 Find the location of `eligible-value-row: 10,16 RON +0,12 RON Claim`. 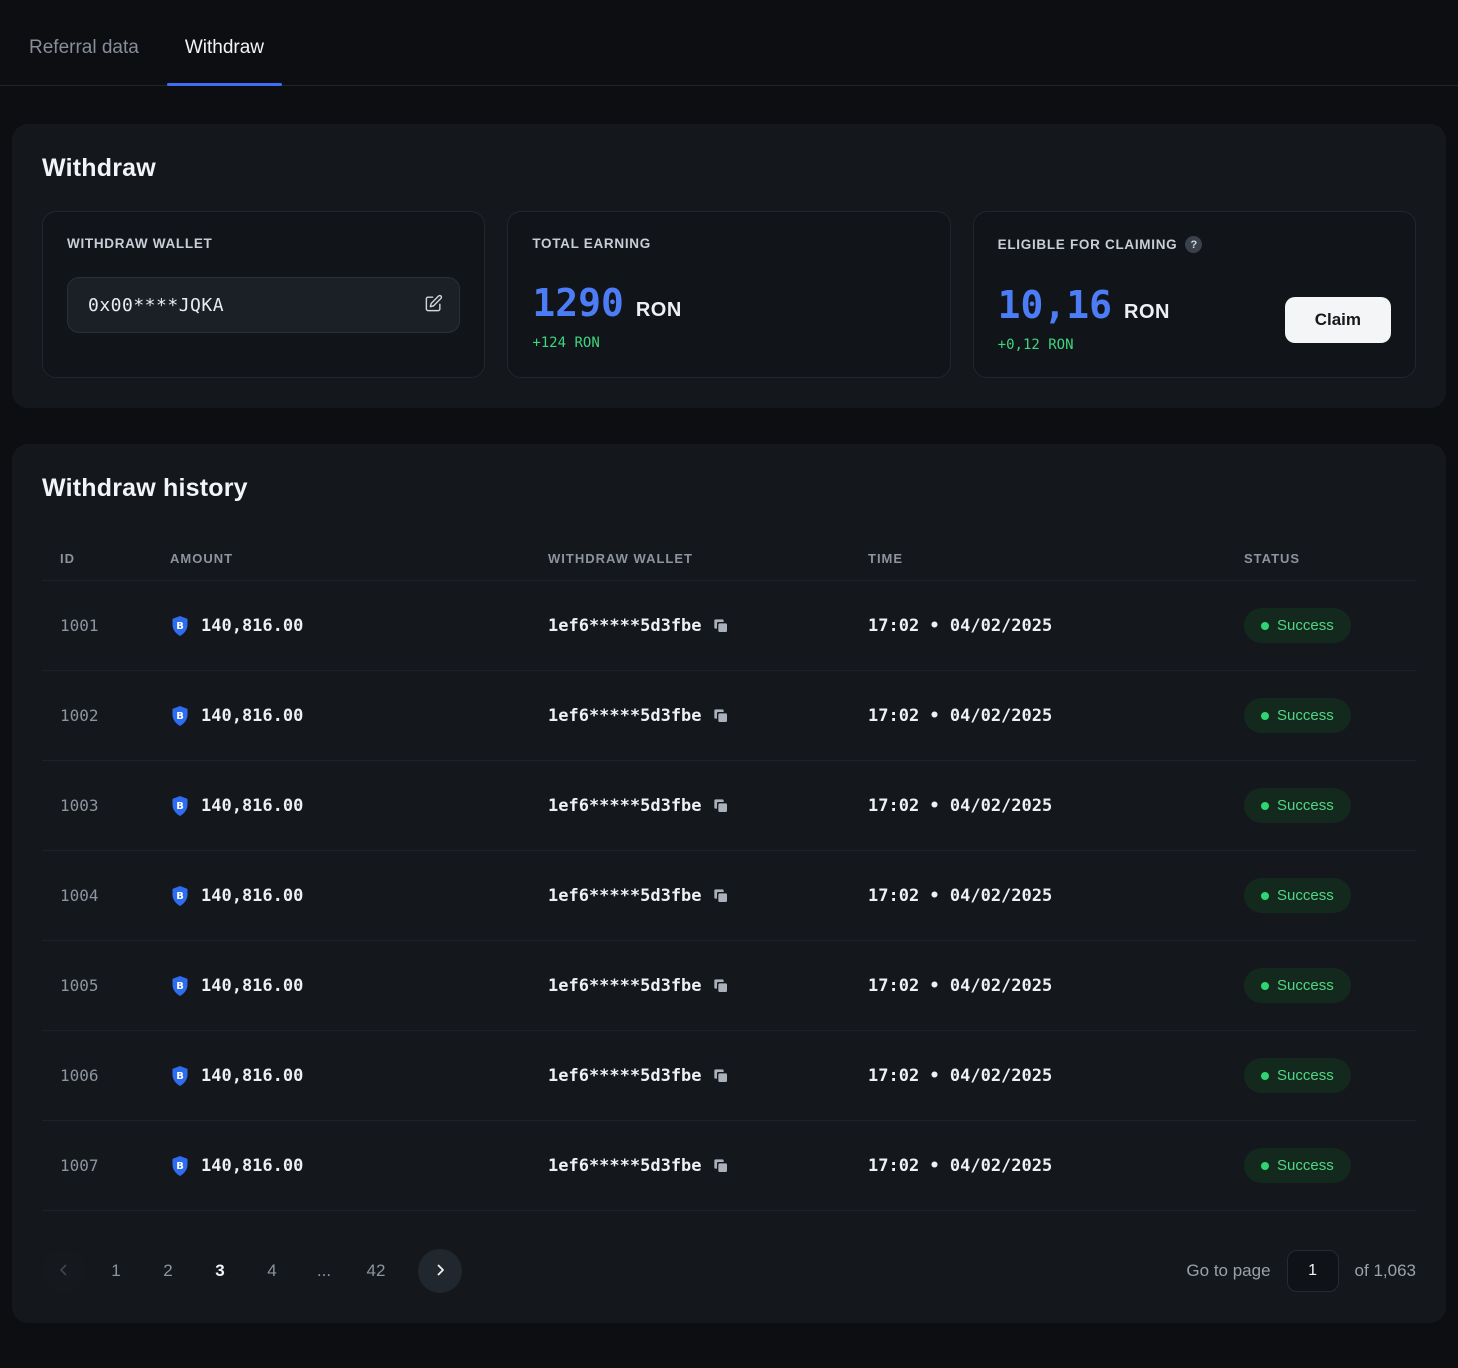

eligible-value-row: 10,16 RON +0,12 RON Claim is located at coordinates (1194, 303).